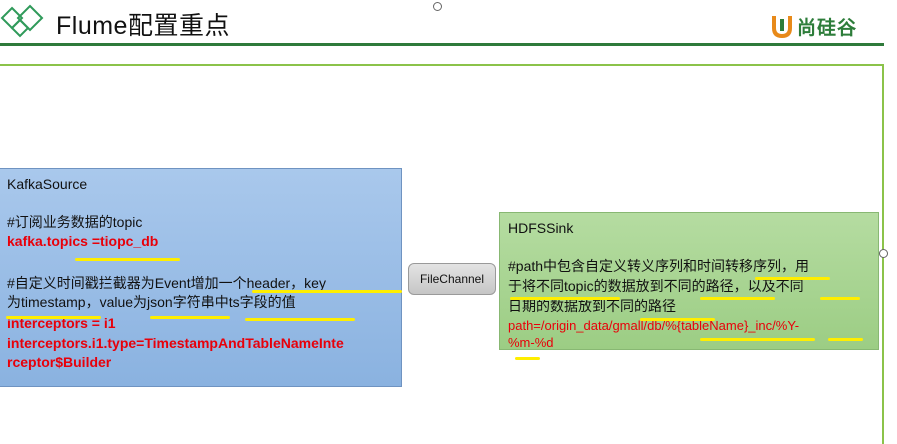 The image size is (897, 444). Describe the element at coordinates (883, 253) in the screenshot. I see `selection-handle-right` at that location.